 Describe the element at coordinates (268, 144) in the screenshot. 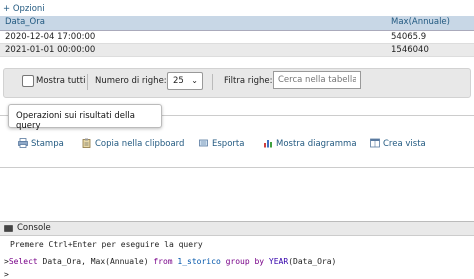

I see `bar-chart-icon` at that location.